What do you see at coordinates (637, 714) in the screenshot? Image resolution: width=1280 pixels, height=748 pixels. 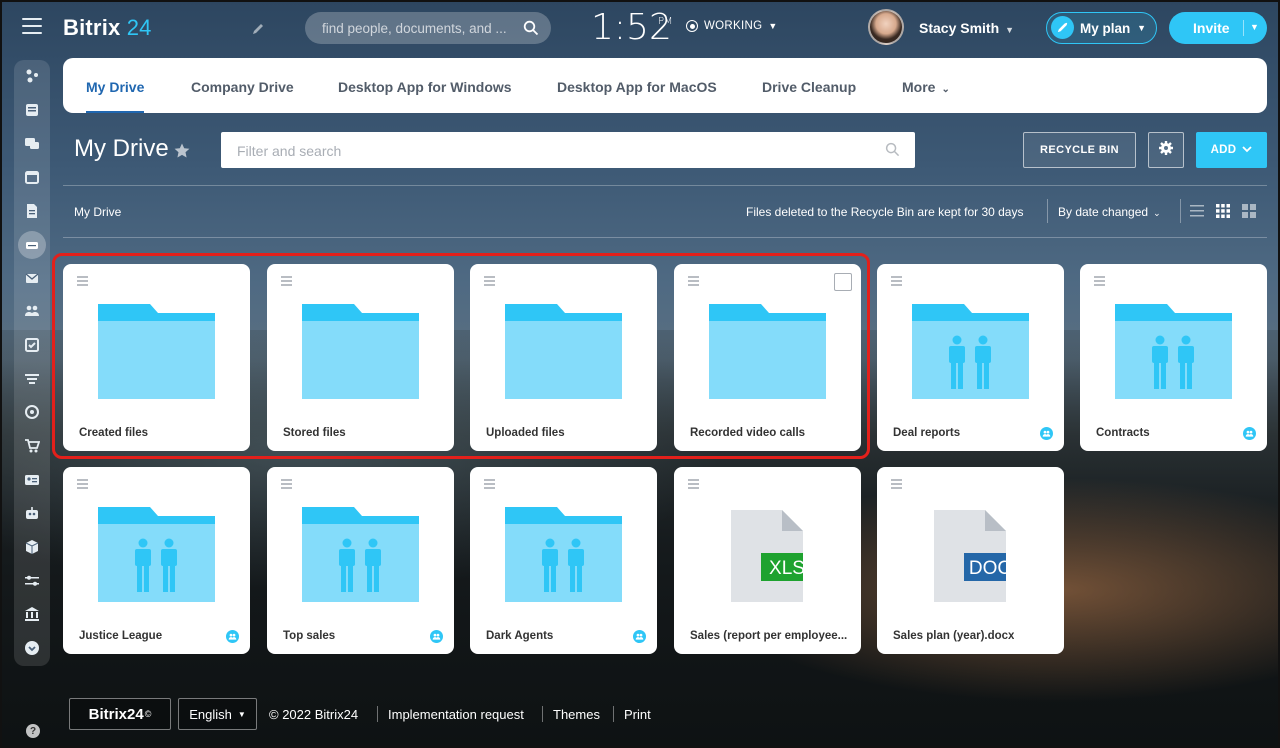 I see `footer-print-link: Print` at bounding box center [637, 714].